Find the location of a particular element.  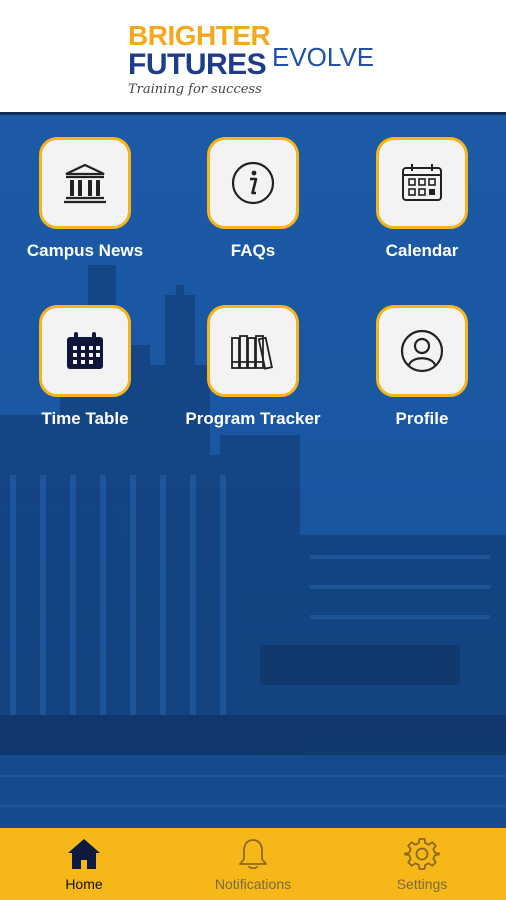

gear-icon is located at coordinates (422, 854).